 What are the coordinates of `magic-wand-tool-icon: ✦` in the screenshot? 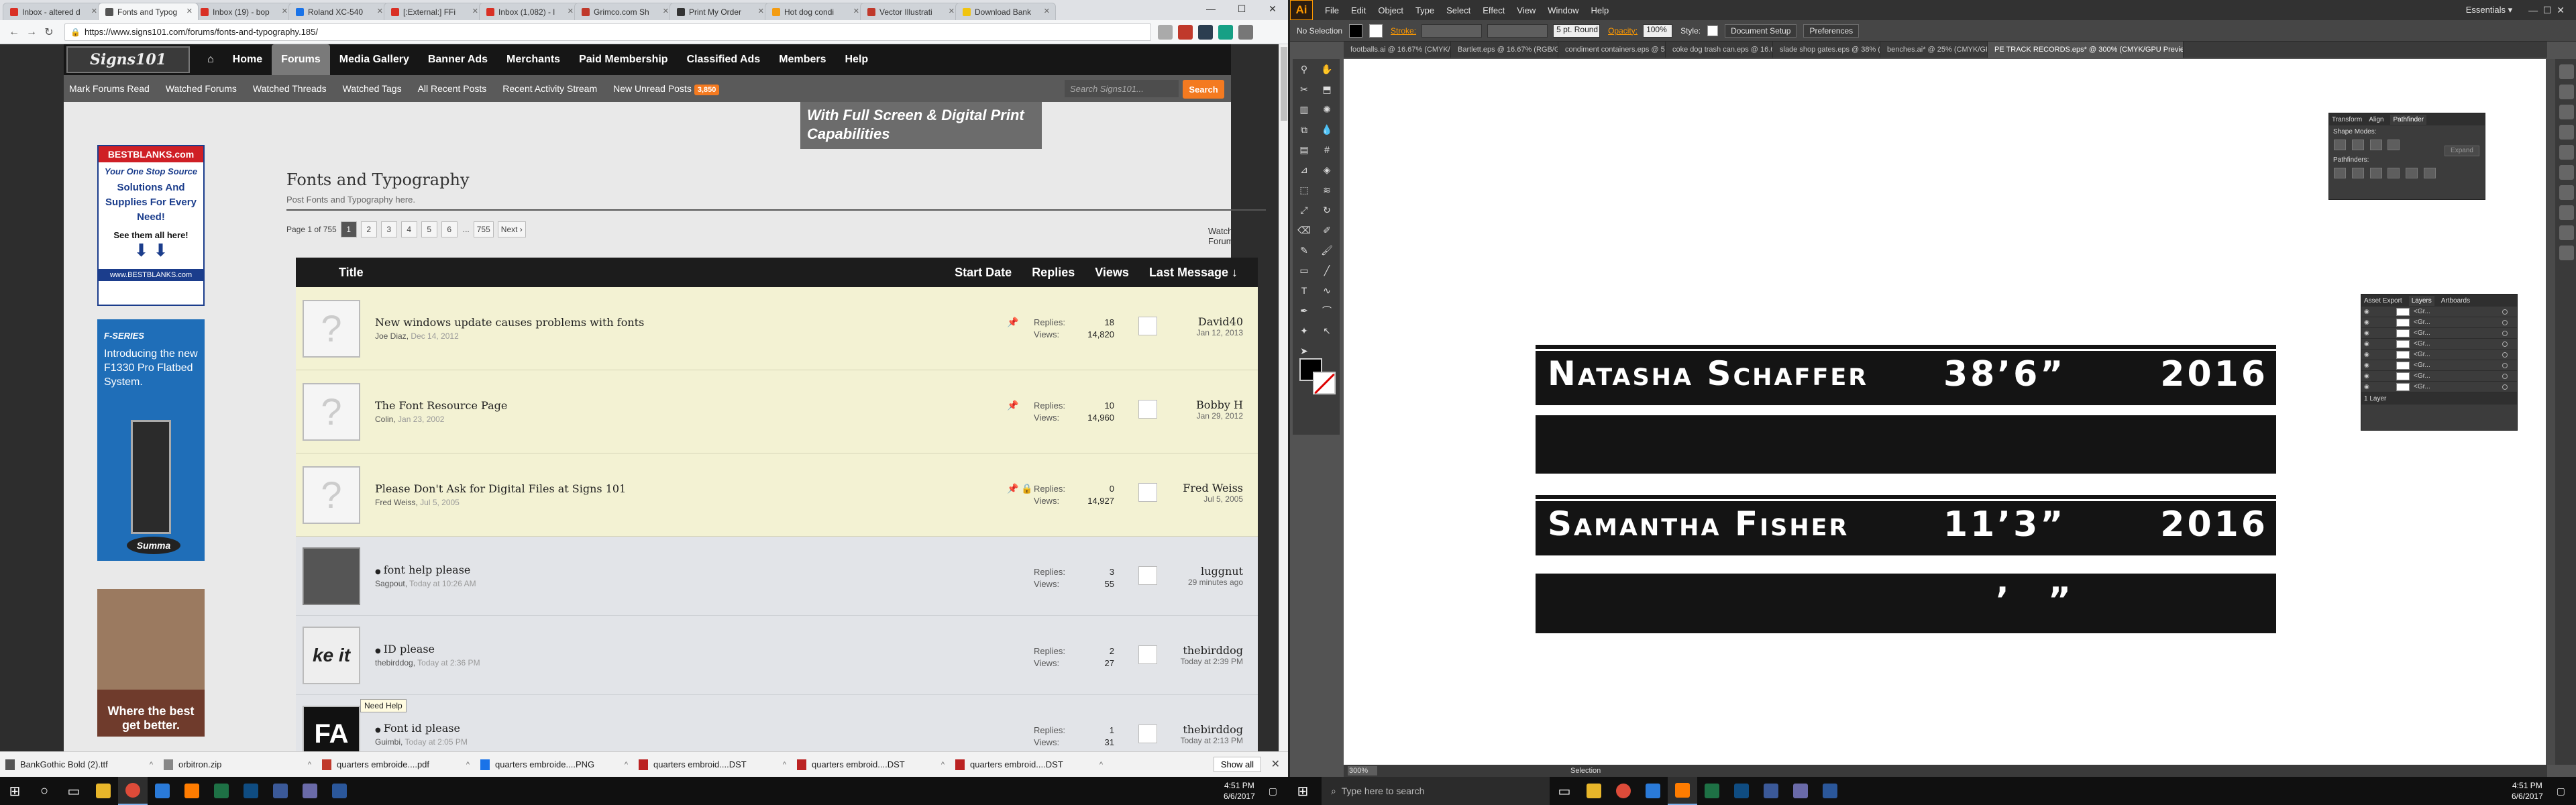 It's located at (1304, 331).